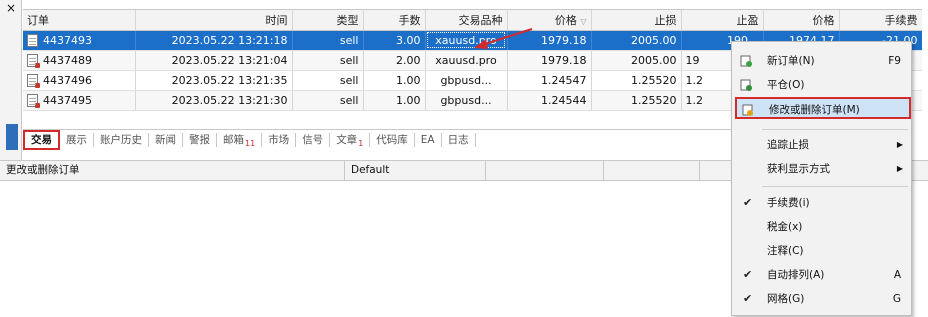 The image size is (928, 317). What do you see at coordinates (214, 80) in the screenshot?
I see `order-time: 2023.05.22 13:21:35` at bounding box center [214, 80].